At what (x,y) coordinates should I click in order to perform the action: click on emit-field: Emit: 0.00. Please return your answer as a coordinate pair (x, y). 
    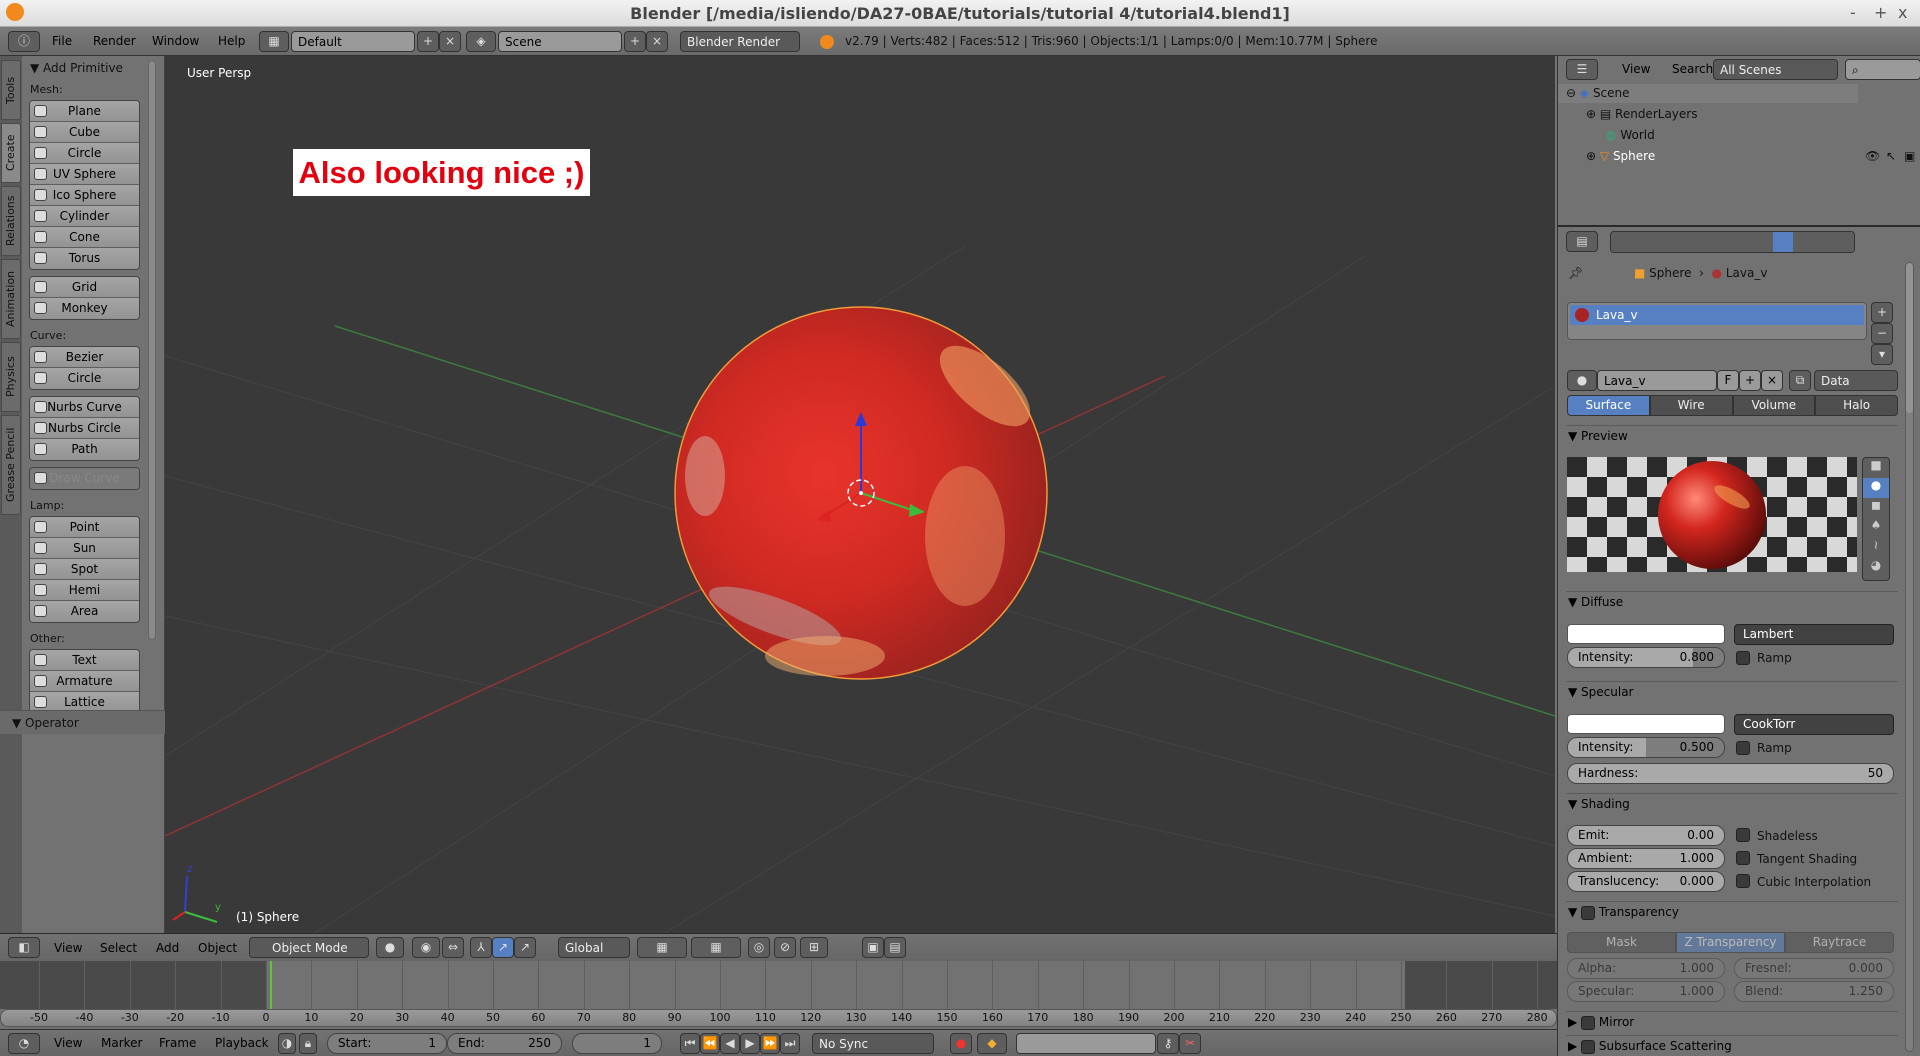
    Looking at the image, I should click on (1646, 835).